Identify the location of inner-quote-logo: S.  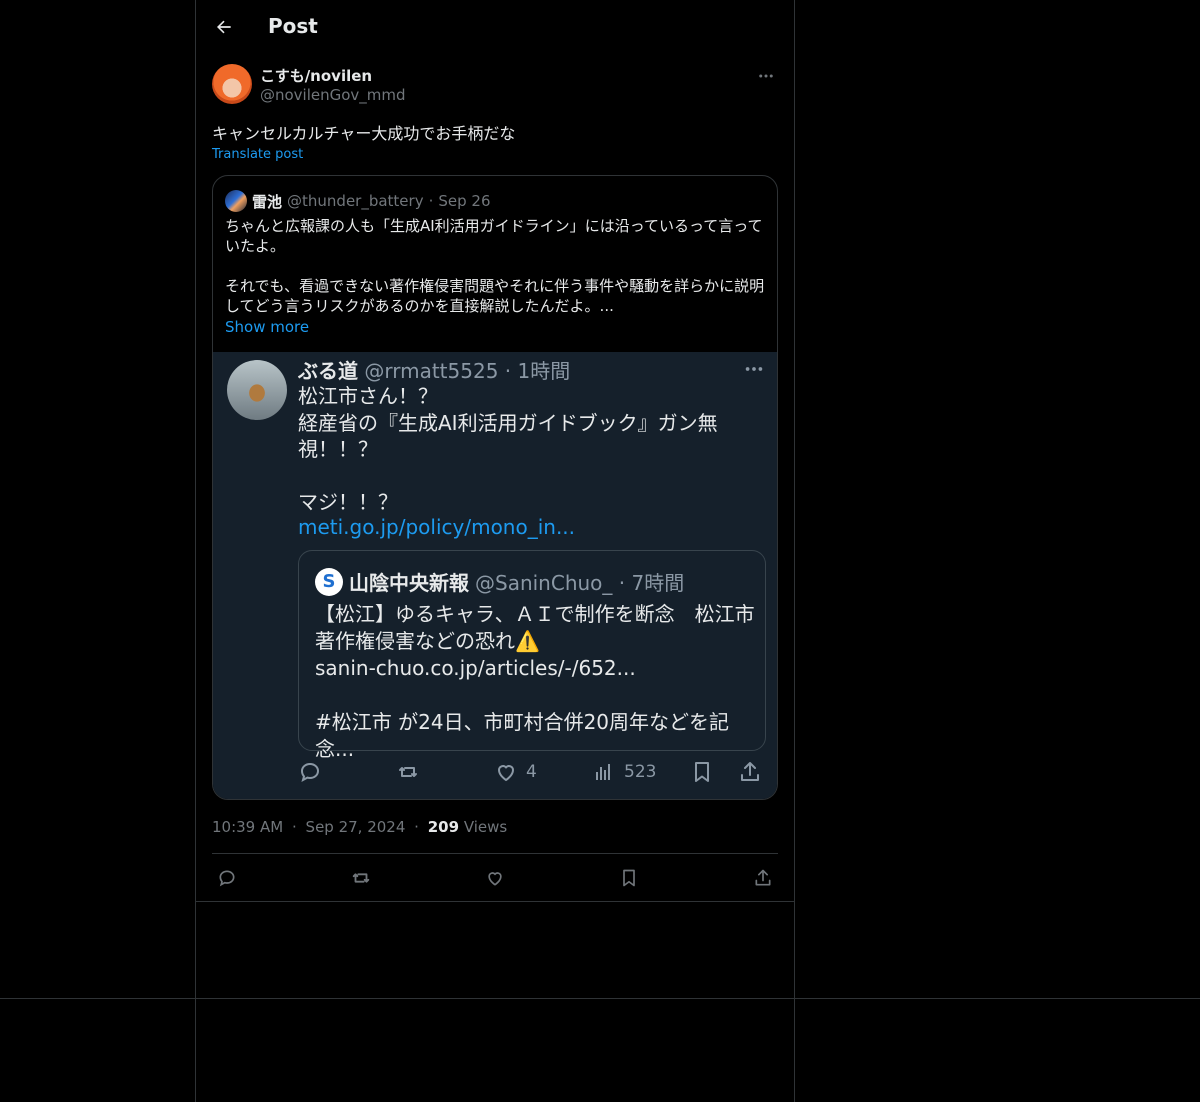
(329, 581).